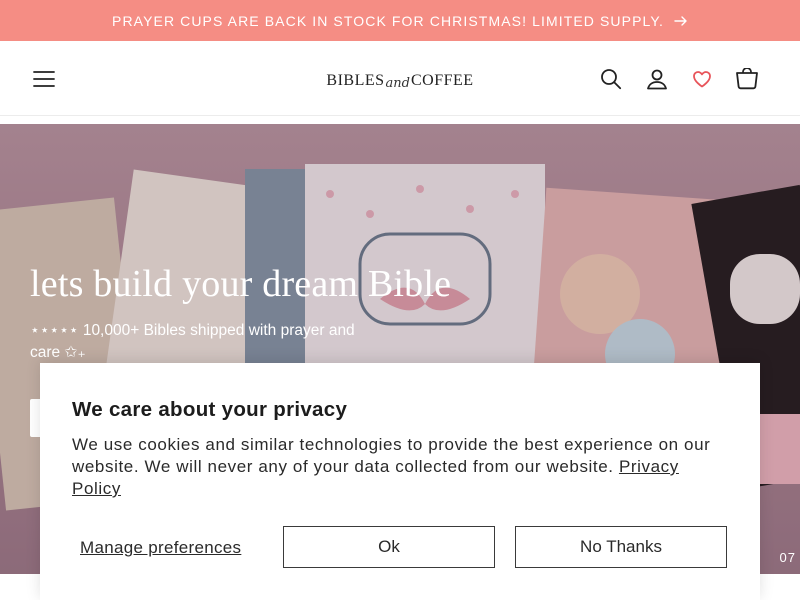 Image resolution: width=800 pixels, height=600 pixels. What do you see at coordinates (241, 284) in the screenshot?
I see `hero-title: lets build your dream Bible` at bounding box center [241, 284].